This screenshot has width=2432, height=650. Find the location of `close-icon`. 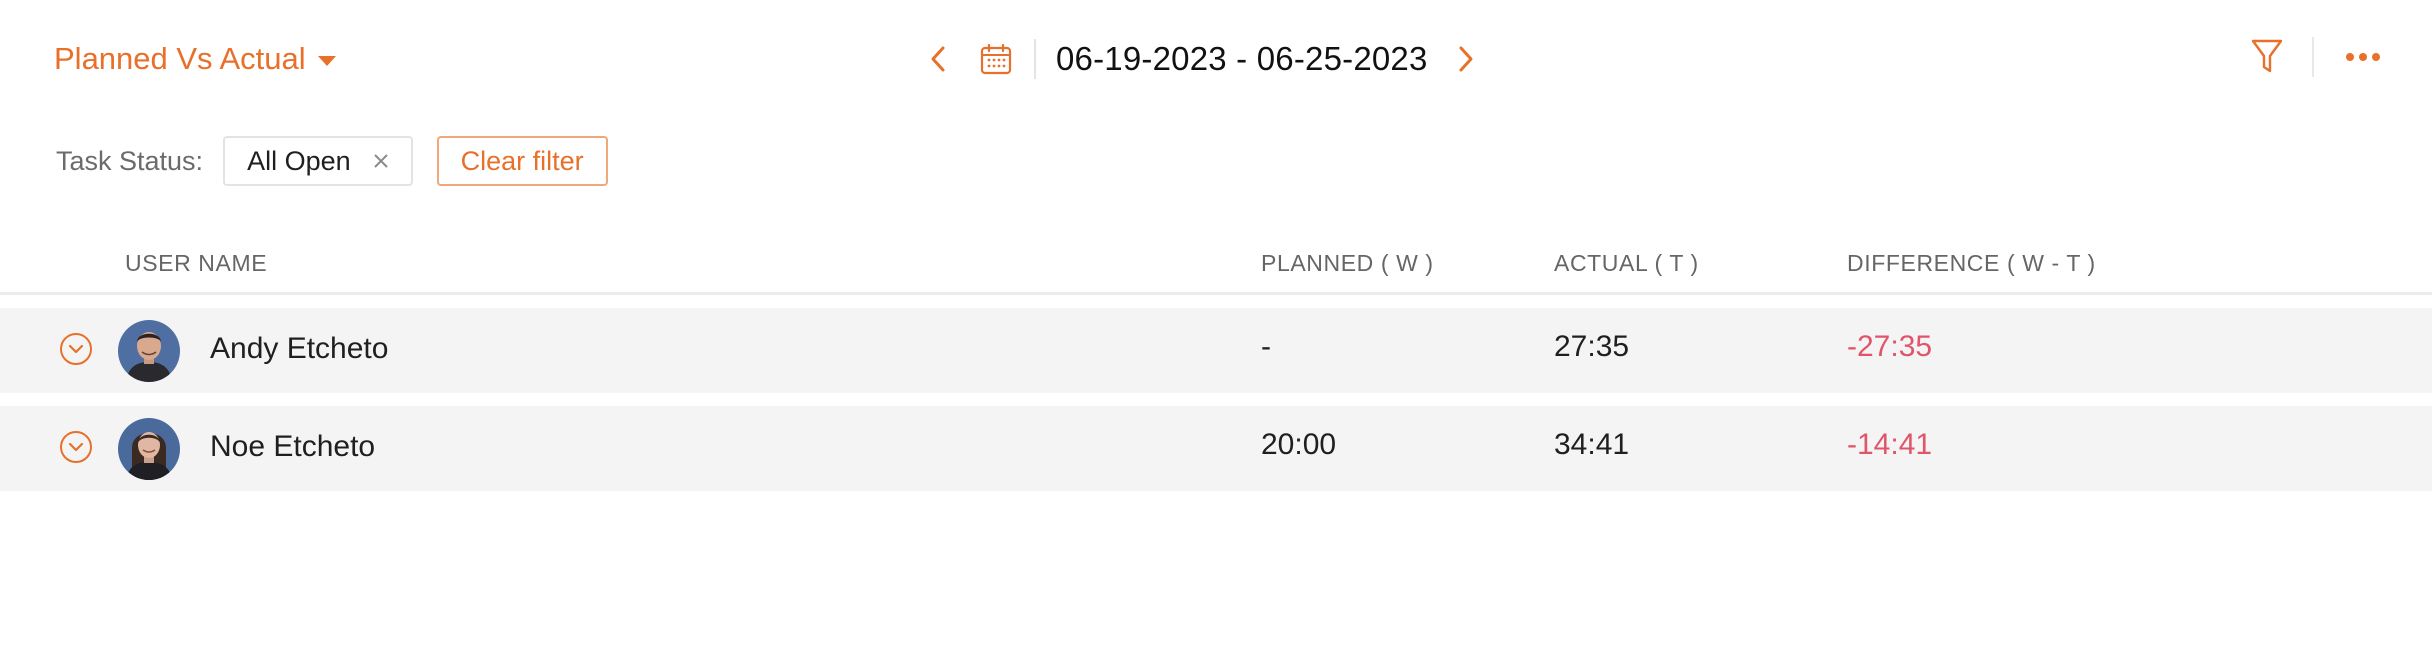

close-icon is located at coordinates (381, 161).